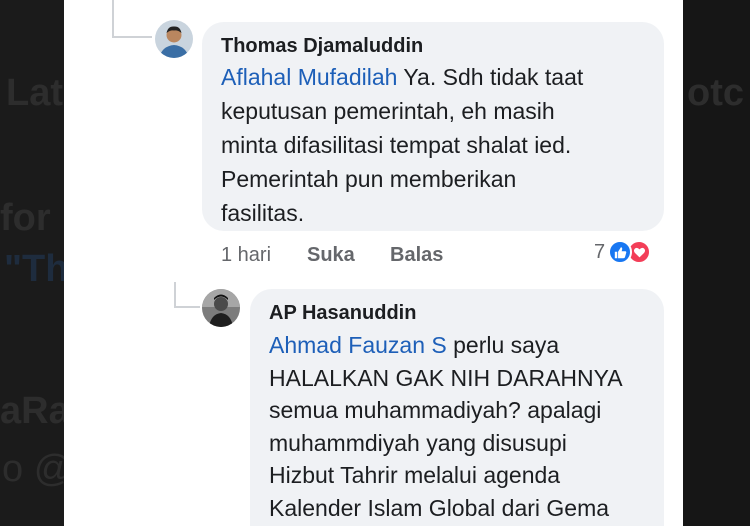 The width and height of the screenshot is (750, 526). What do you see at coordinates (435, 410) in the screenshot?
I see `comment-line: semua muhammadiyah? apalagi` at bounding box center [435, 410].